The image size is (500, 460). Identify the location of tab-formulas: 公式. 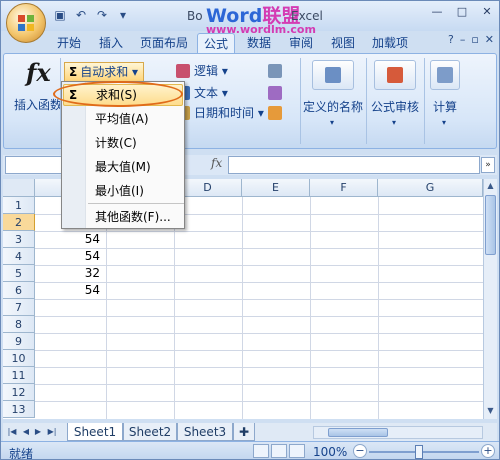
(216, 43).